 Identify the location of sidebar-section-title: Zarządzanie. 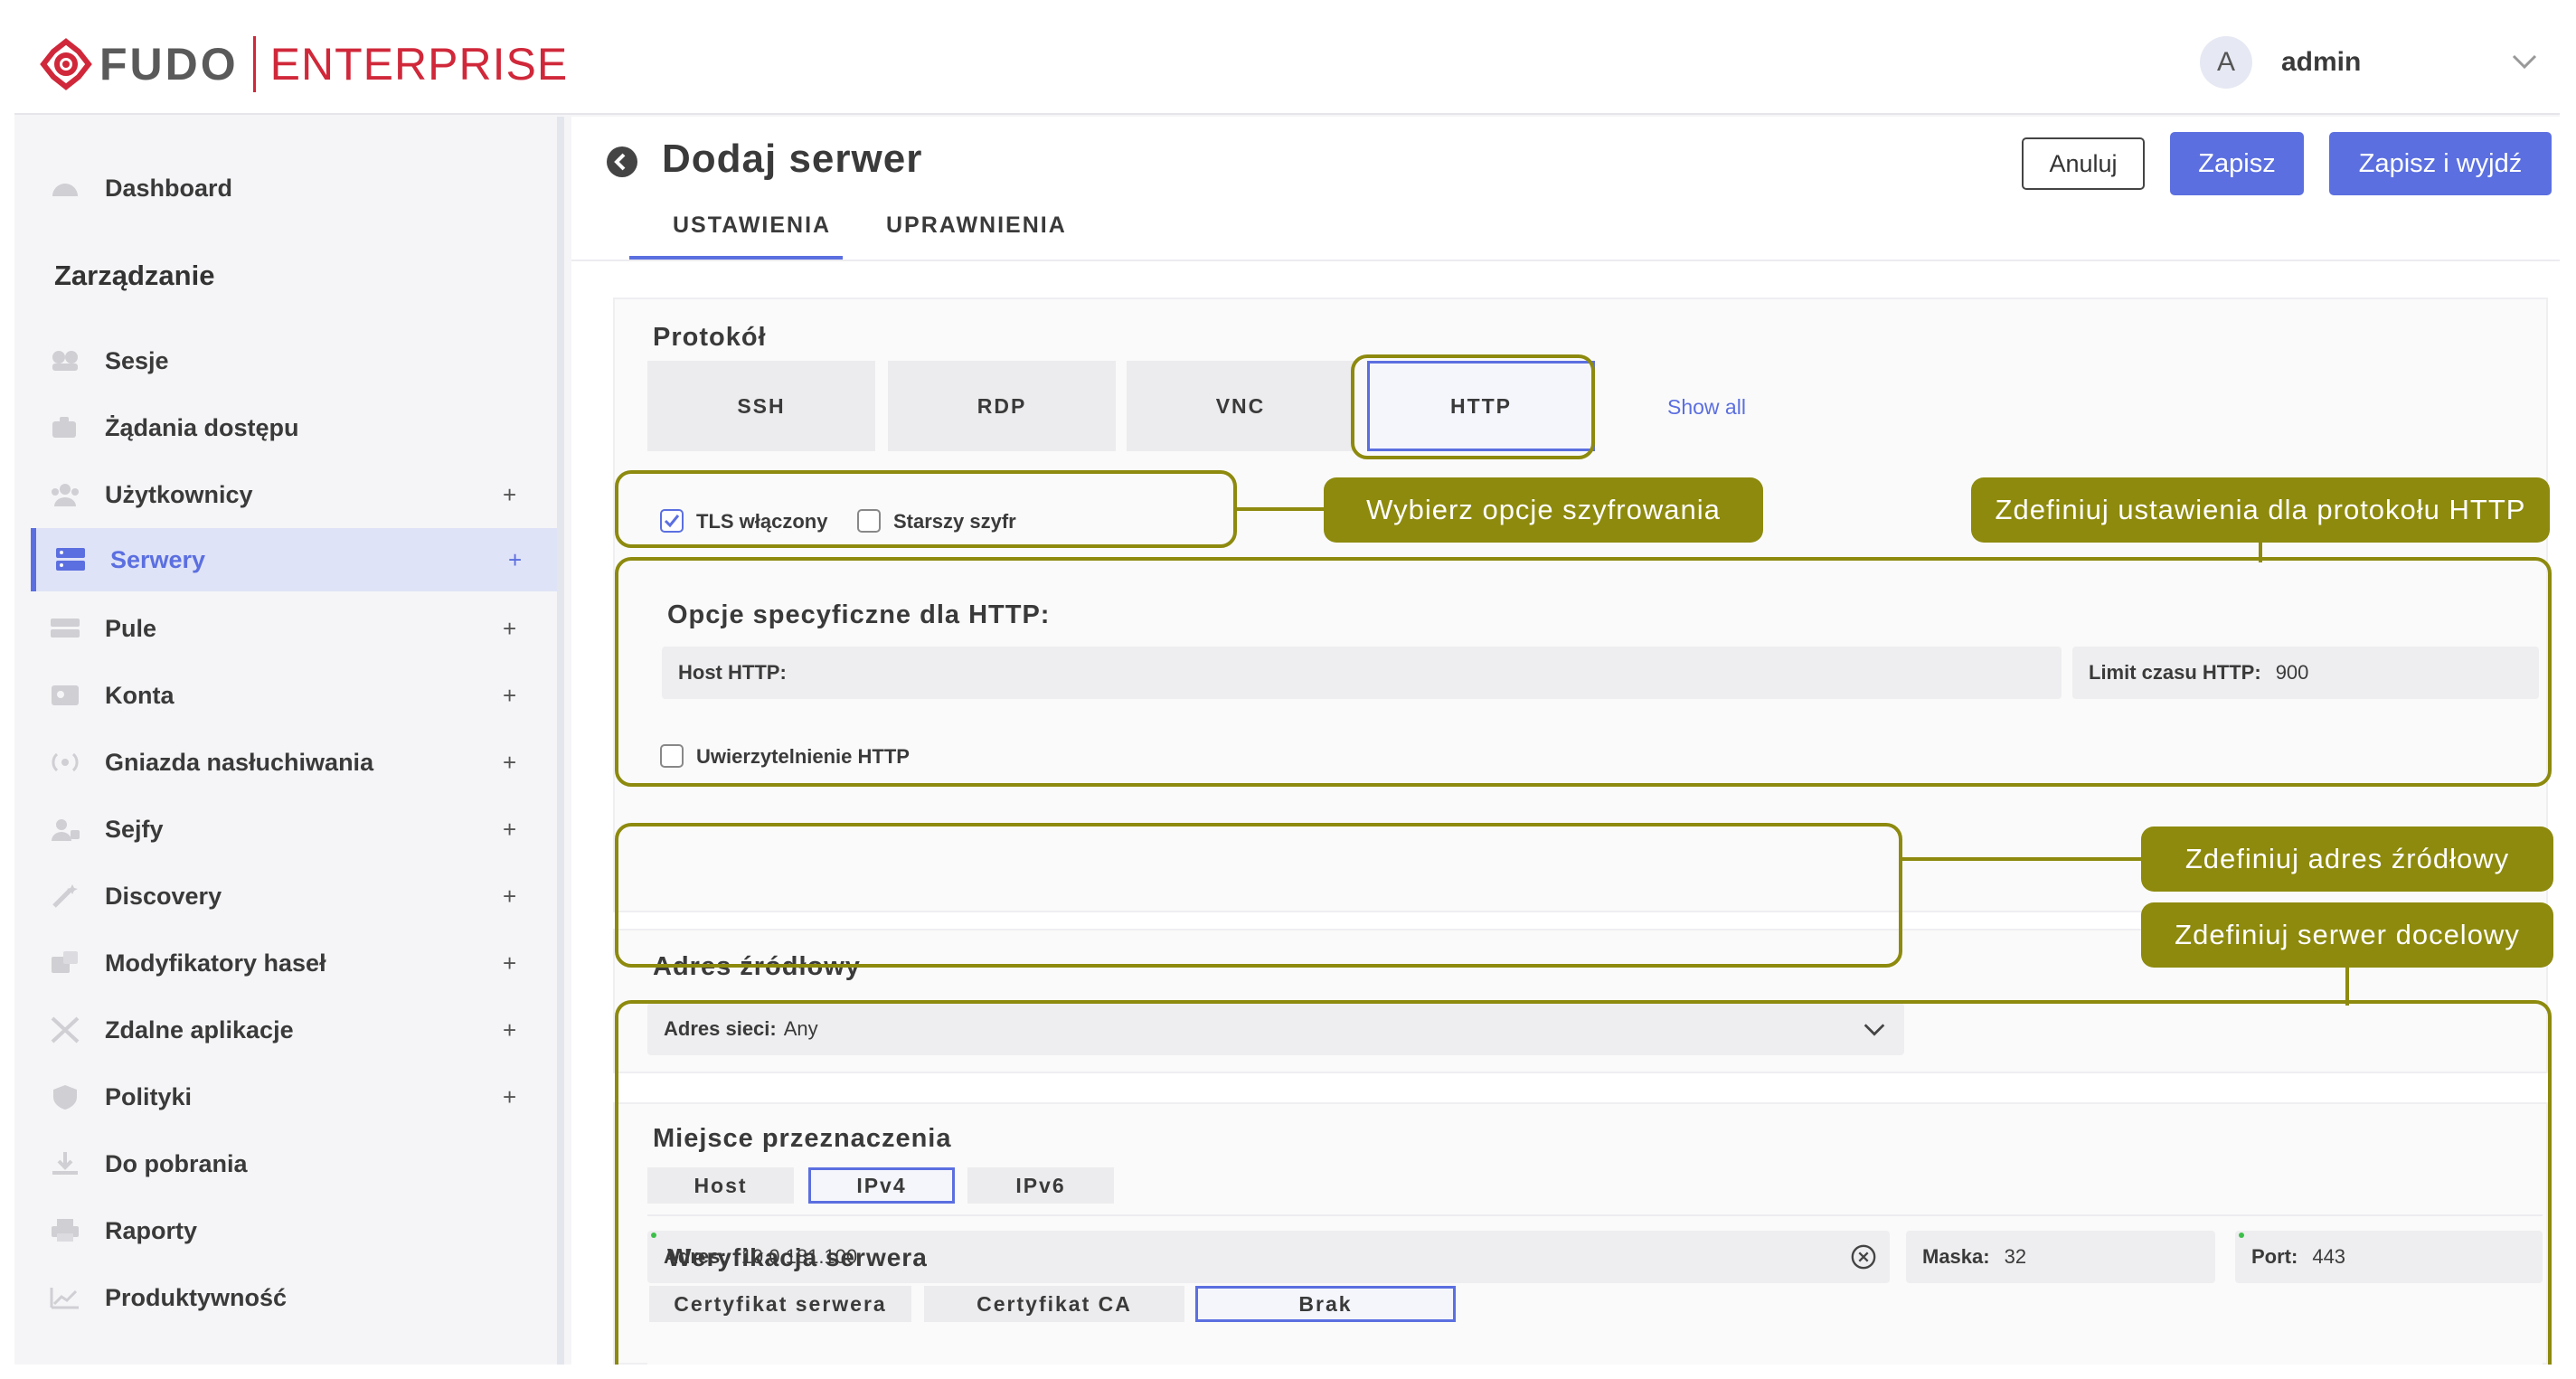
(134, 275).